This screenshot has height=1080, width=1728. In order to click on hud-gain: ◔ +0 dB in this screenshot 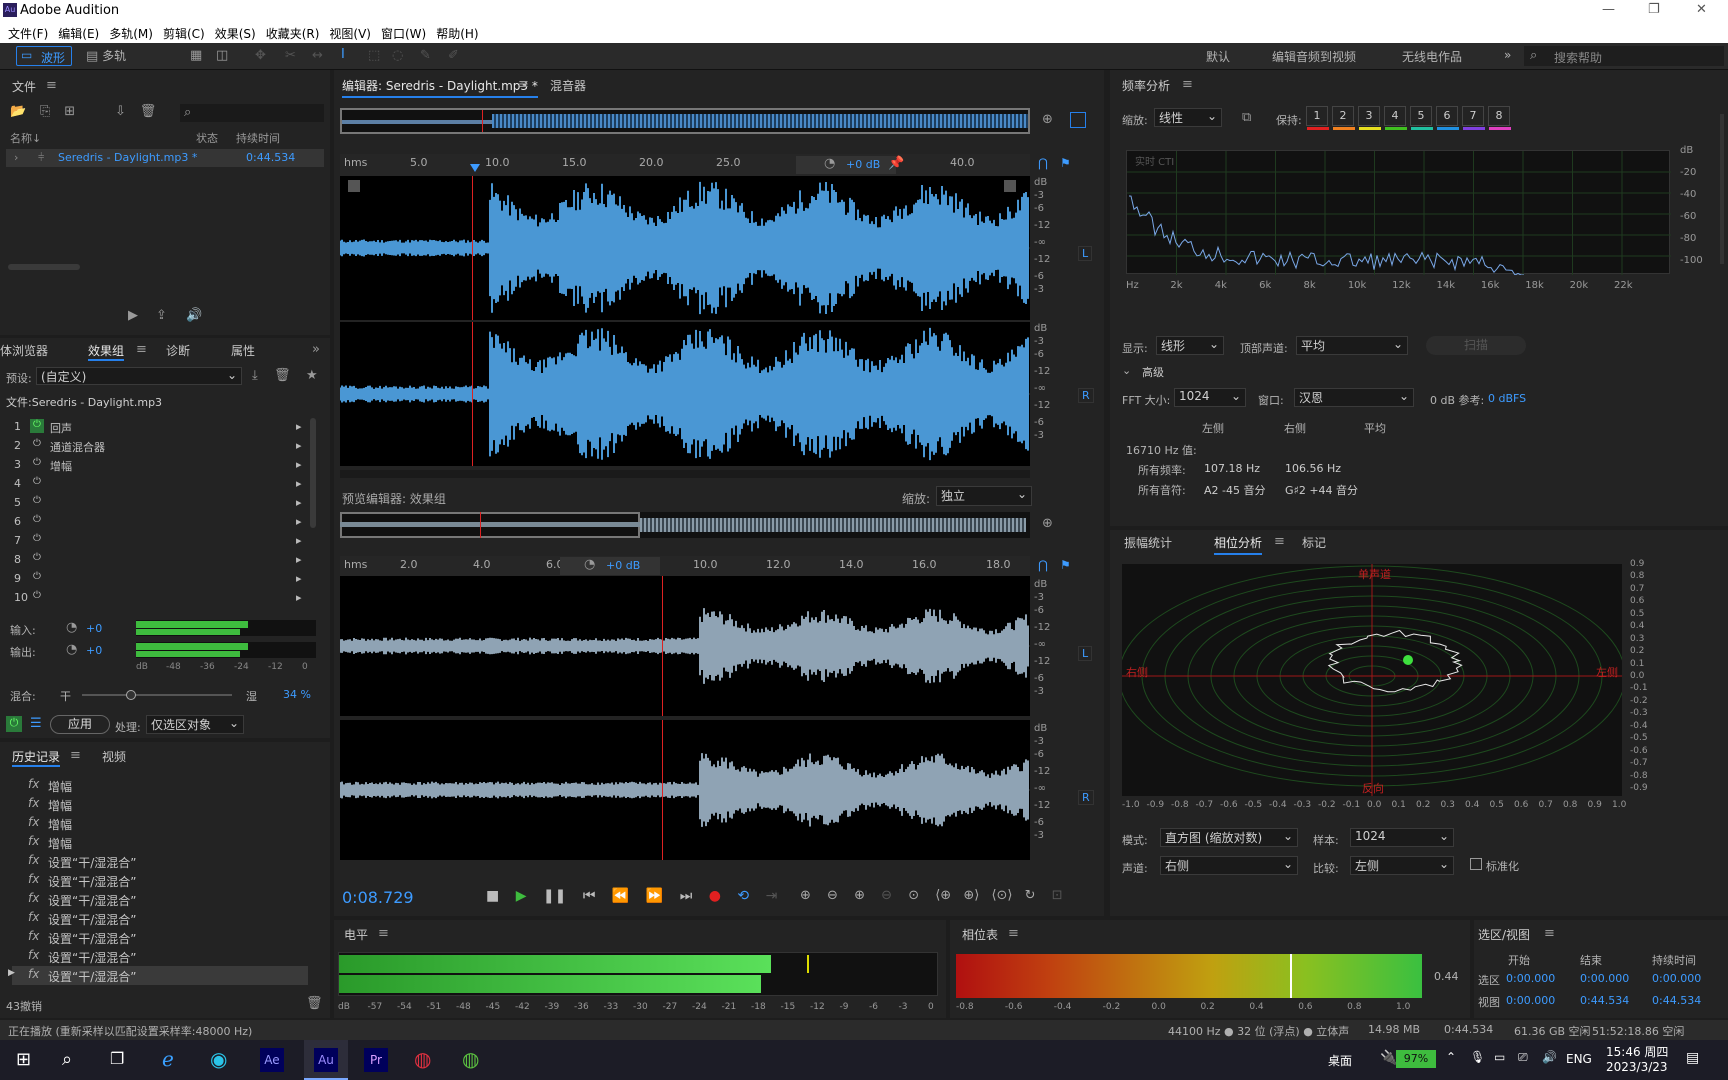, I will do `click(846, 165)`.